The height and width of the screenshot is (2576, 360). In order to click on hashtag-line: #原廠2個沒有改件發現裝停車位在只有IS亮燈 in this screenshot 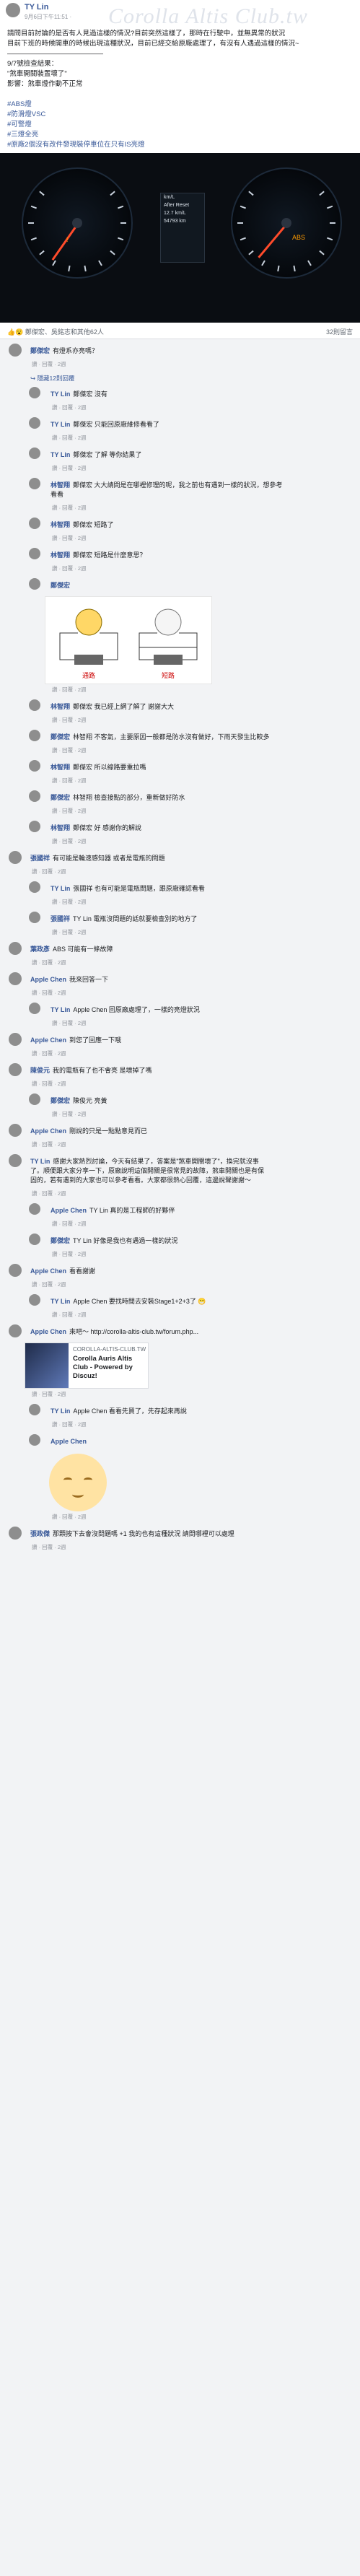, I will do `click(180, 145)`.